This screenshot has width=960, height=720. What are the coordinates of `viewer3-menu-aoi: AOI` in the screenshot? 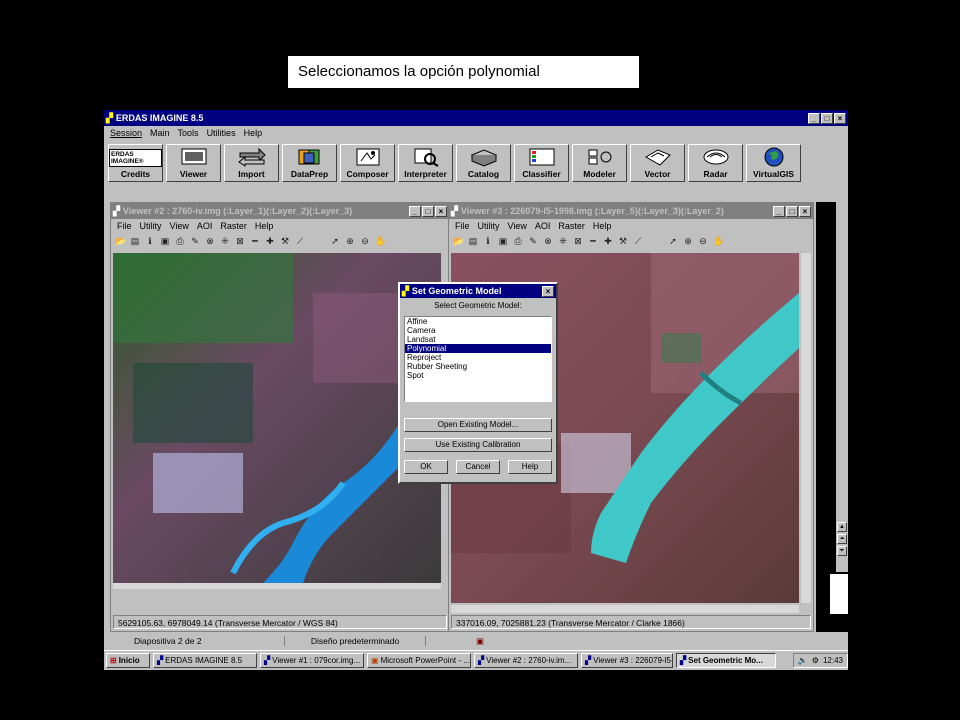 It's located at (543, 226).